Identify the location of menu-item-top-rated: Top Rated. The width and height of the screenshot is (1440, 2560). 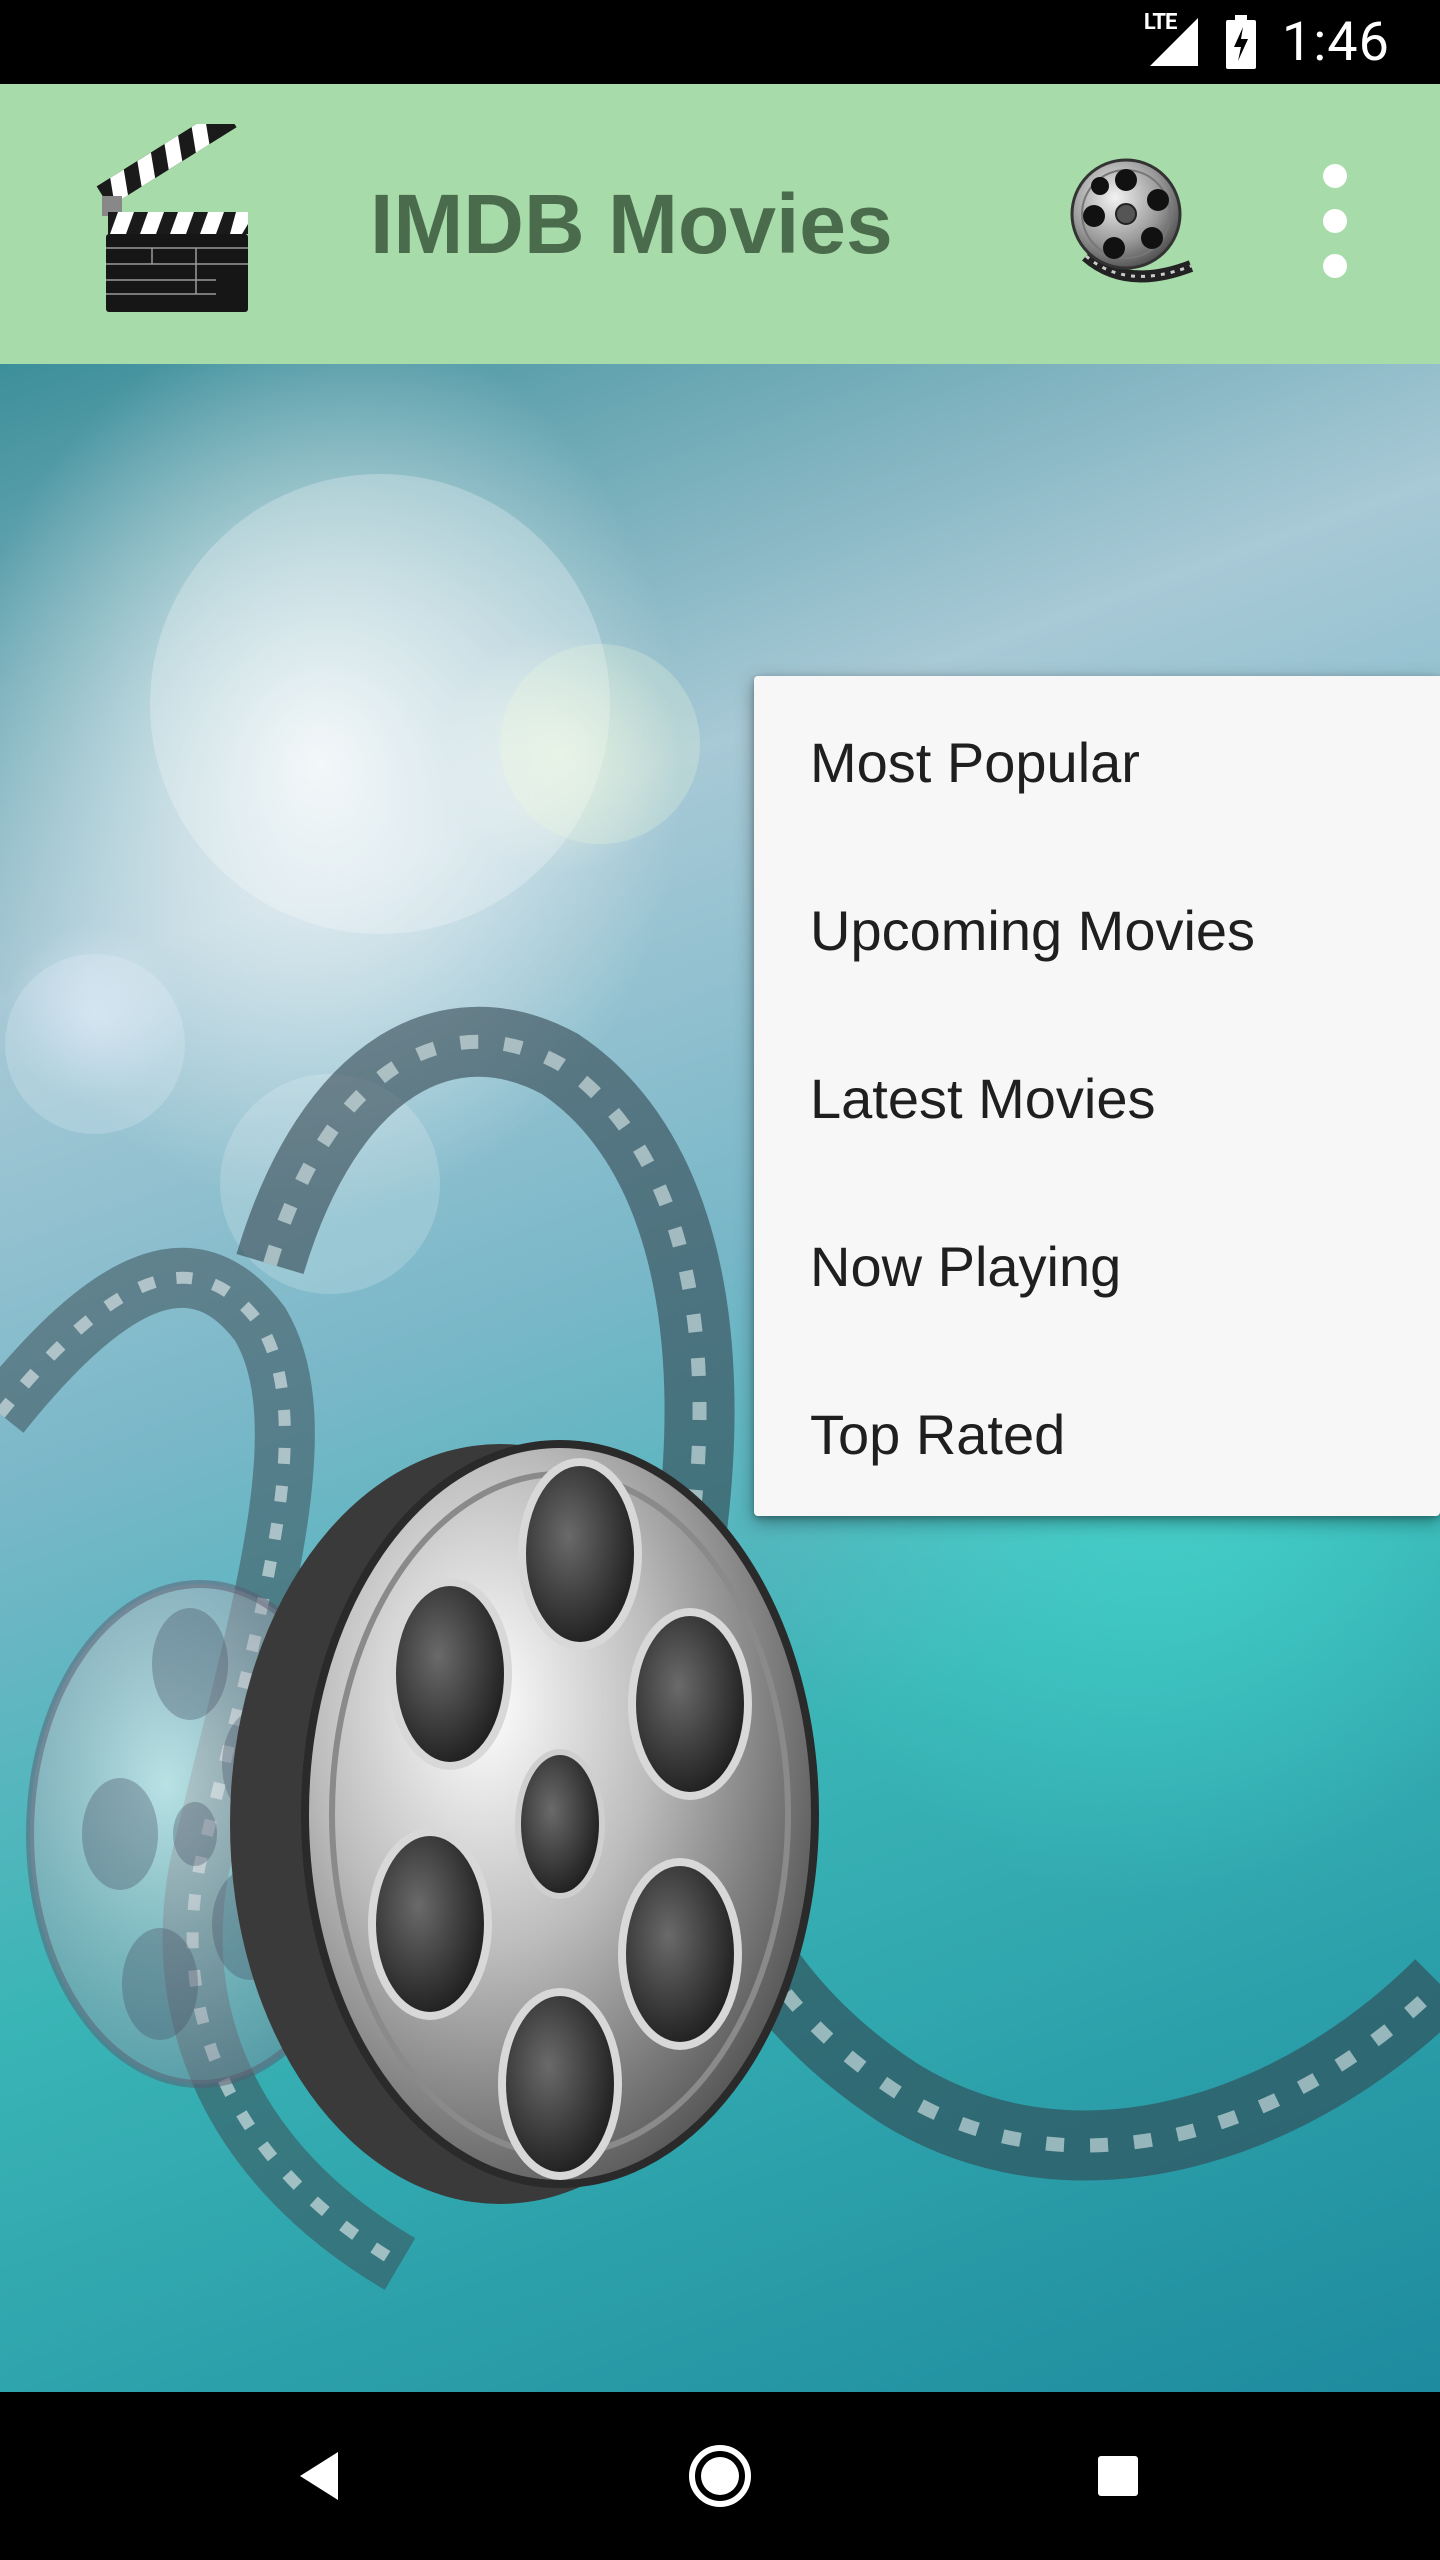
(1097, 1434).